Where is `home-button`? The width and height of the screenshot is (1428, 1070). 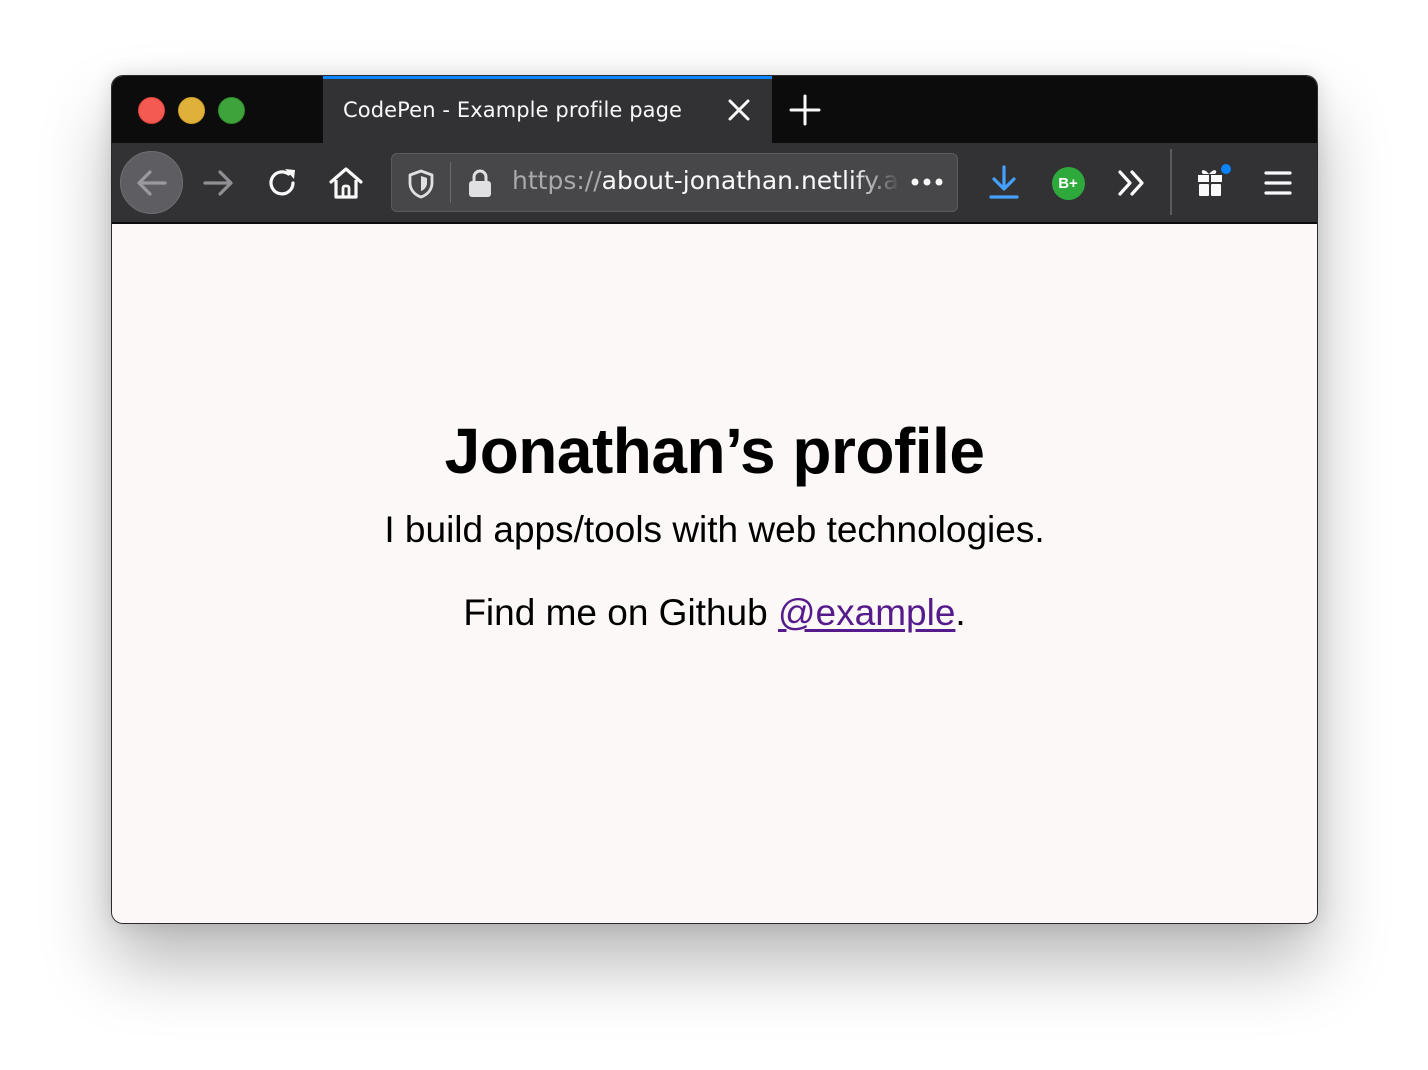
home-button is located at coordinates (346, 183).